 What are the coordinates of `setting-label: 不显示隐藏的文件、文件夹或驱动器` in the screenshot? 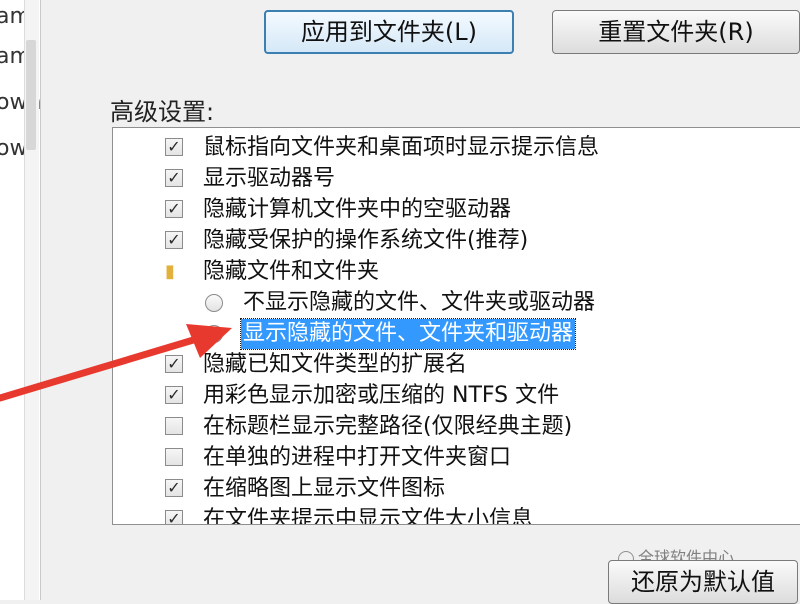 It's located at (419, 302).